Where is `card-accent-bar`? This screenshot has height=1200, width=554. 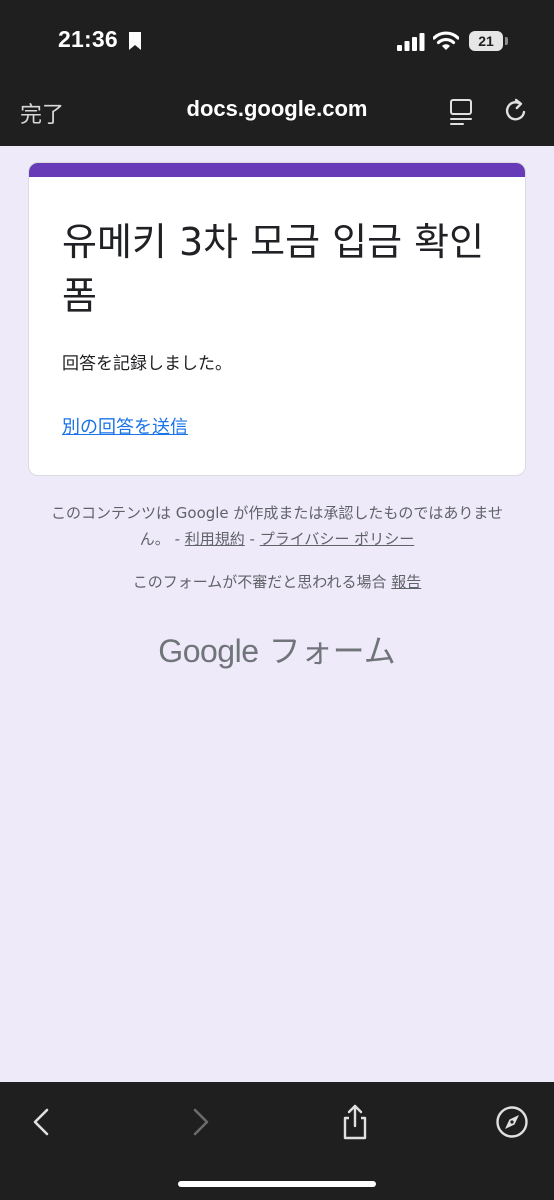
card-accent-bar is located at coordinates (277, 170).